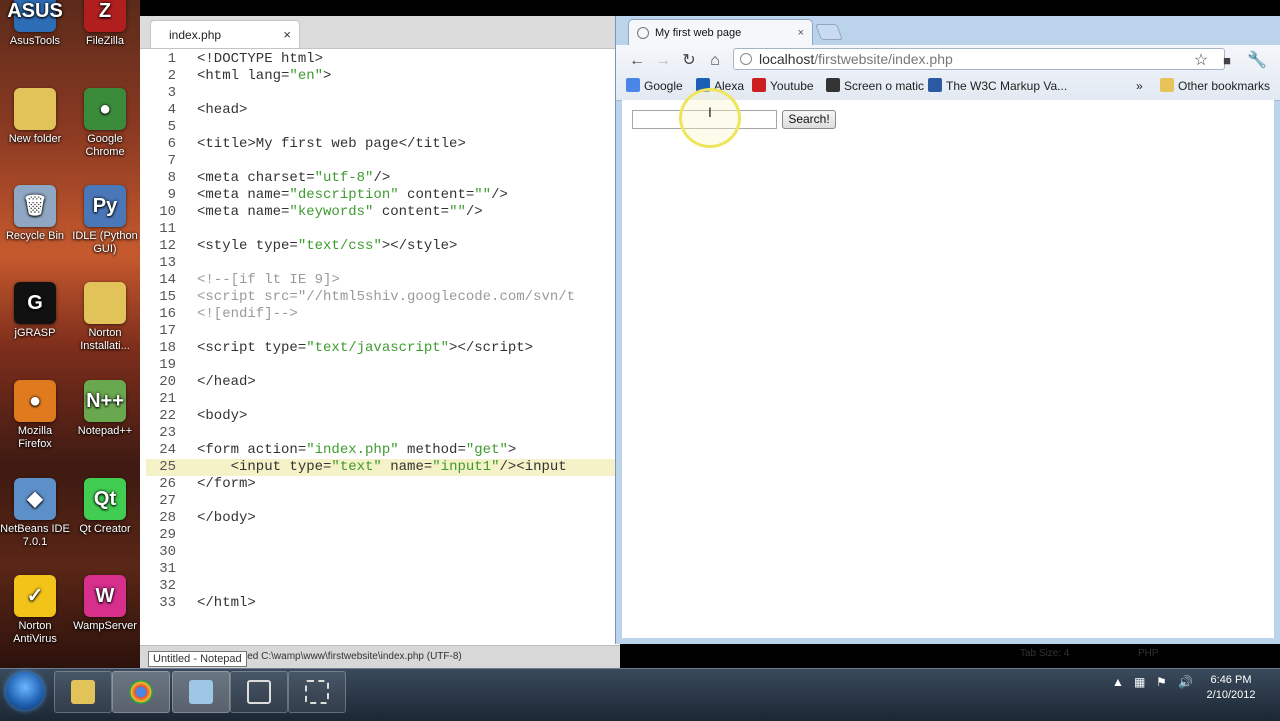 The width and height of the screenshot is (1280, 721). Describe the element at coordinates (35, 311) in the screenshot. I see `desktop-icon: GjGRASP` at that location.